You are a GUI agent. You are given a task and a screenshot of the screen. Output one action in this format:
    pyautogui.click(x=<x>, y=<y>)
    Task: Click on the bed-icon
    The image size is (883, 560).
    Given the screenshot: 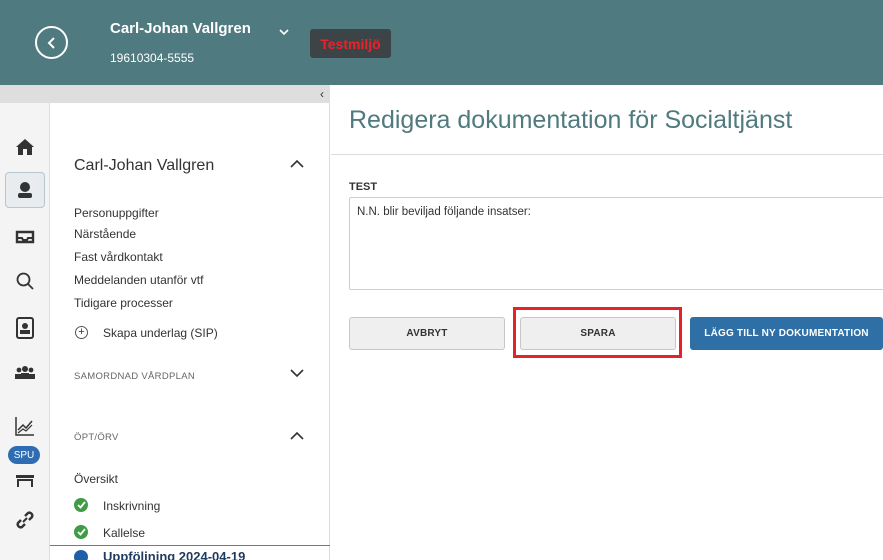 What is the action you would take?
    pyautogui.click(x=25, y=480)
    